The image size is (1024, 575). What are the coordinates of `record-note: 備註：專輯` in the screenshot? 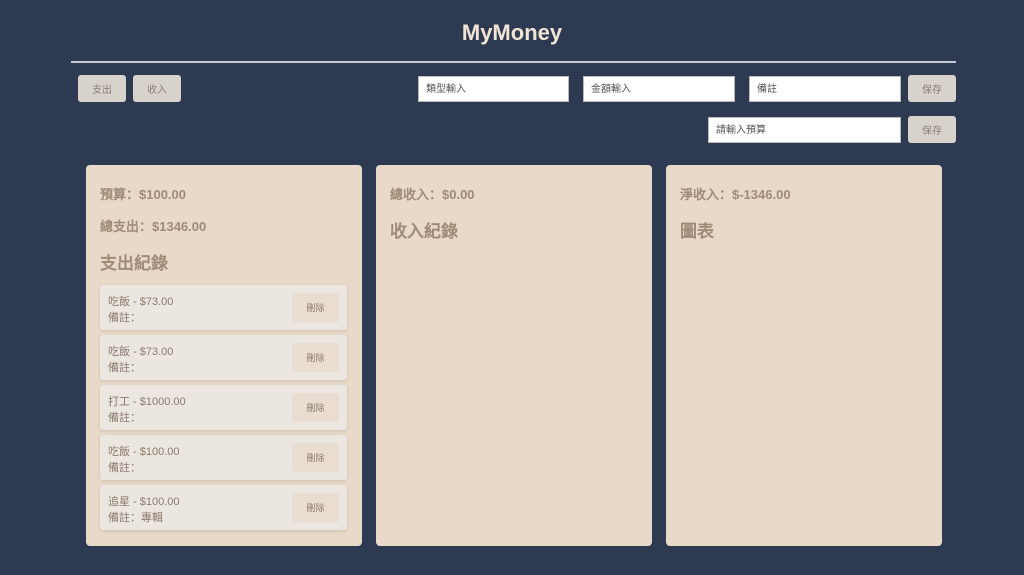 It's located at (135, 518).